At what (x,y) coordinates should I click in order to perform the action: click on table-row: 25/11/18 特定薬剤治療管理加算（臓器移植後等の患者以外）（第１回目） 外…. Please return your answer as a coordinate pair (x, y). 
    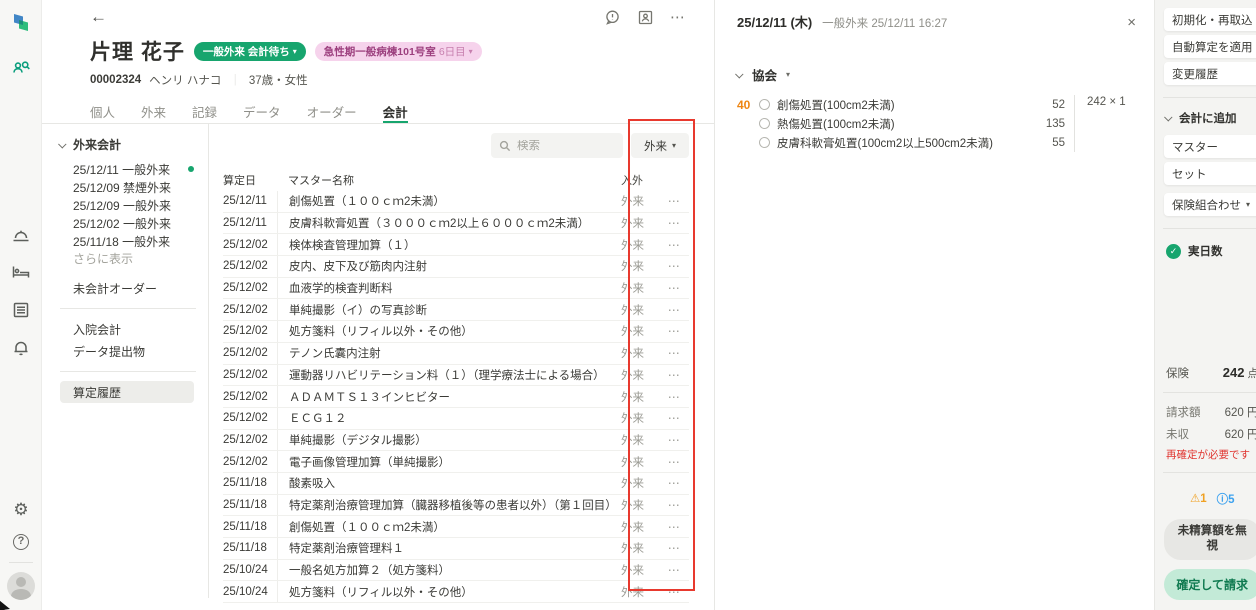
    Looking at the image, I should click on (456, 505).